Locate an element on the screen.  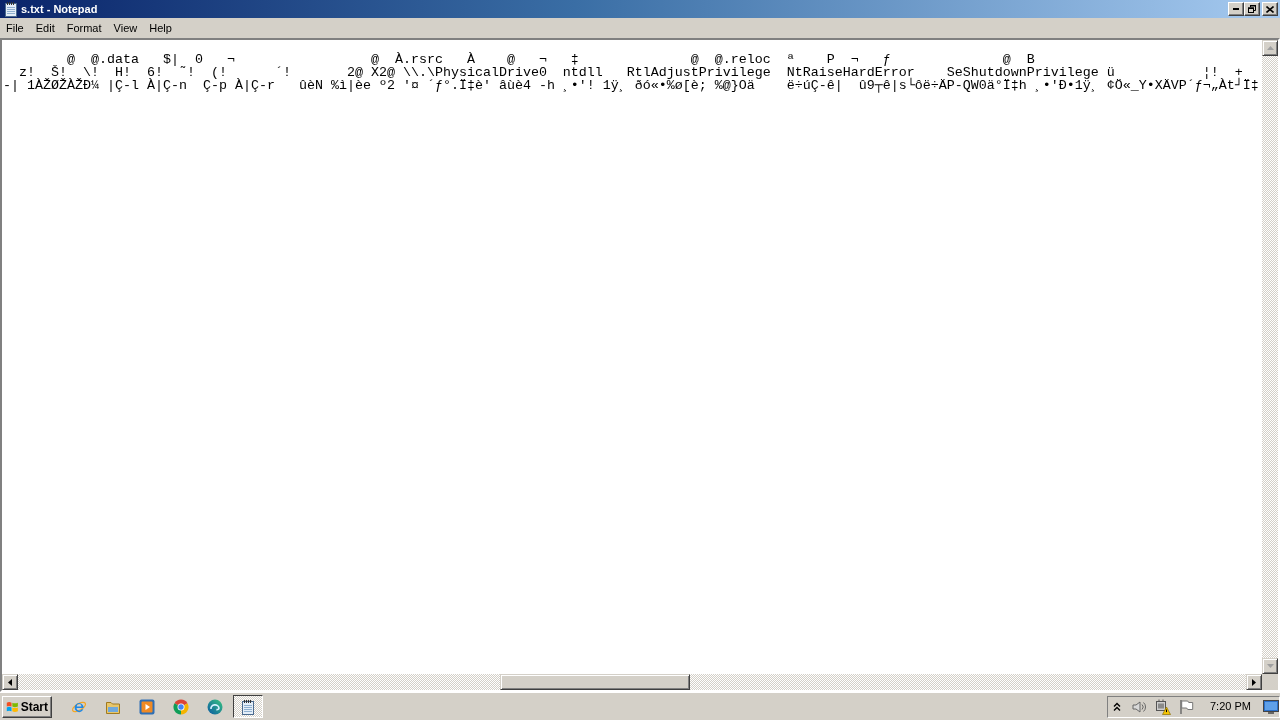
left-arrow-icon is located at coordinates (10, 682).